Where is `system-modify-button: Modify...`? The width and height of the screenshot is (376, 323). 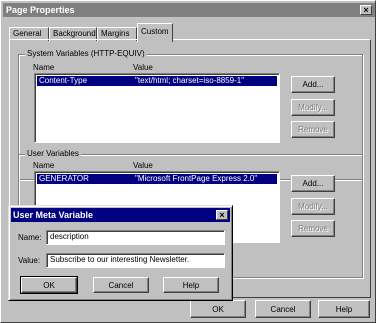
system-modify-button: Modify... is located at coordinates (313, 107).